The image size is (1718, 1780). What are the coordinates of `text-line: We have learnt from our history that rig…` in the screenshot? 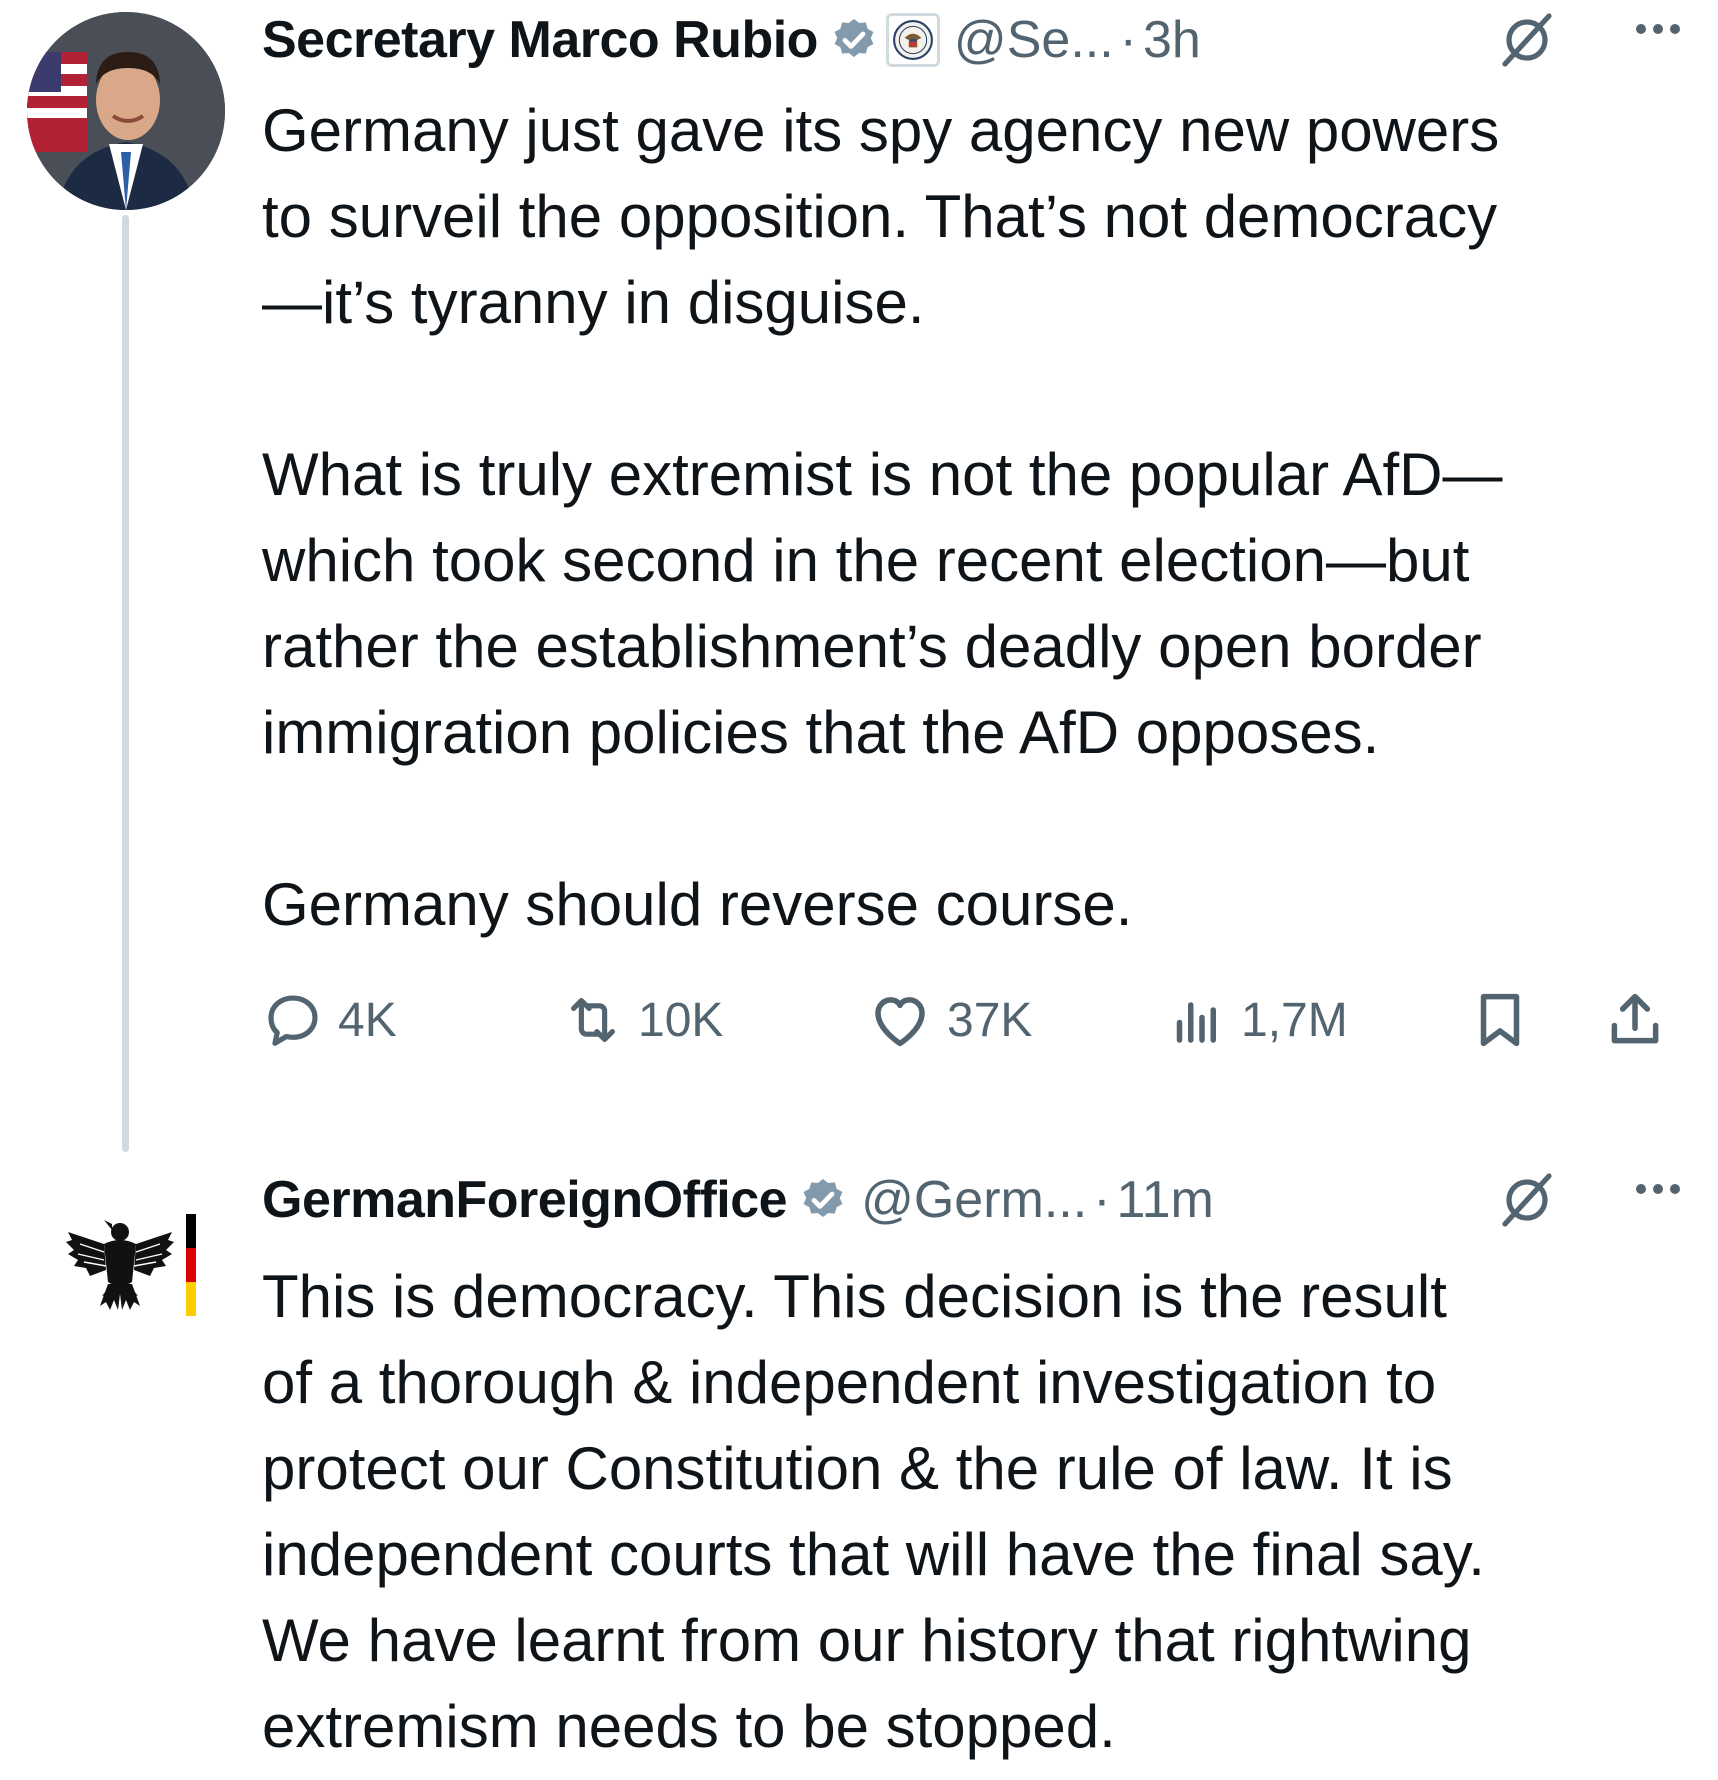 It's located at (867, 1640).